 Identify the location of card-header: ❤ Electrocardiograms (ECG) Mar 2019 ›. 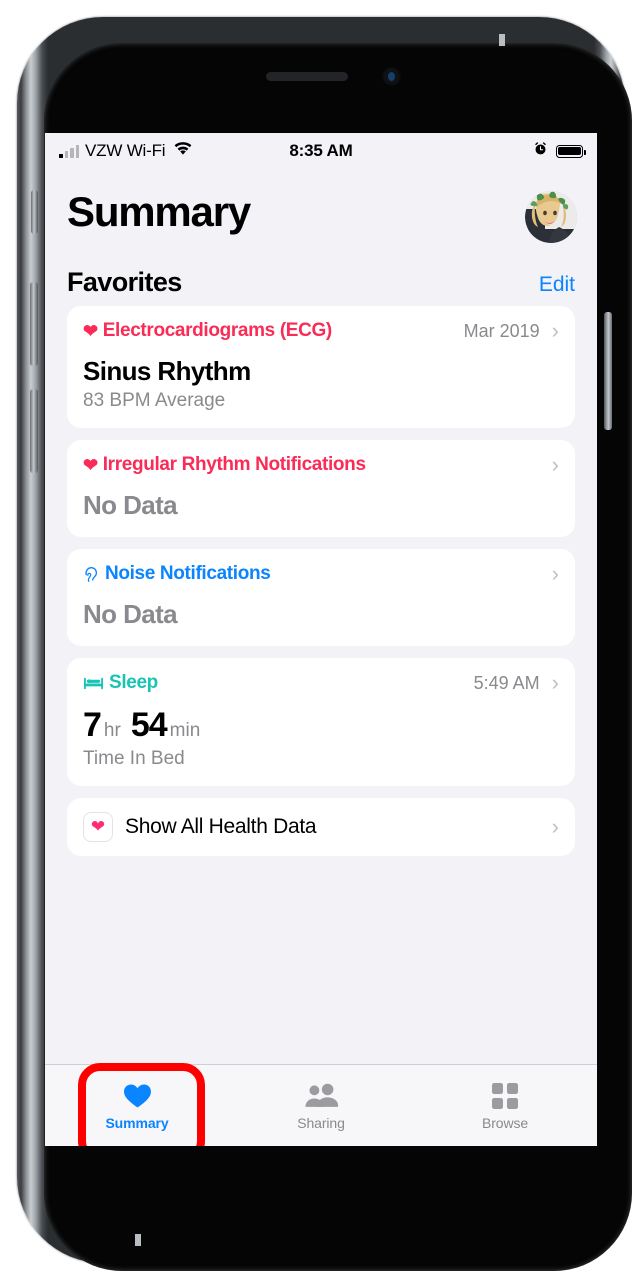
(321, 331).